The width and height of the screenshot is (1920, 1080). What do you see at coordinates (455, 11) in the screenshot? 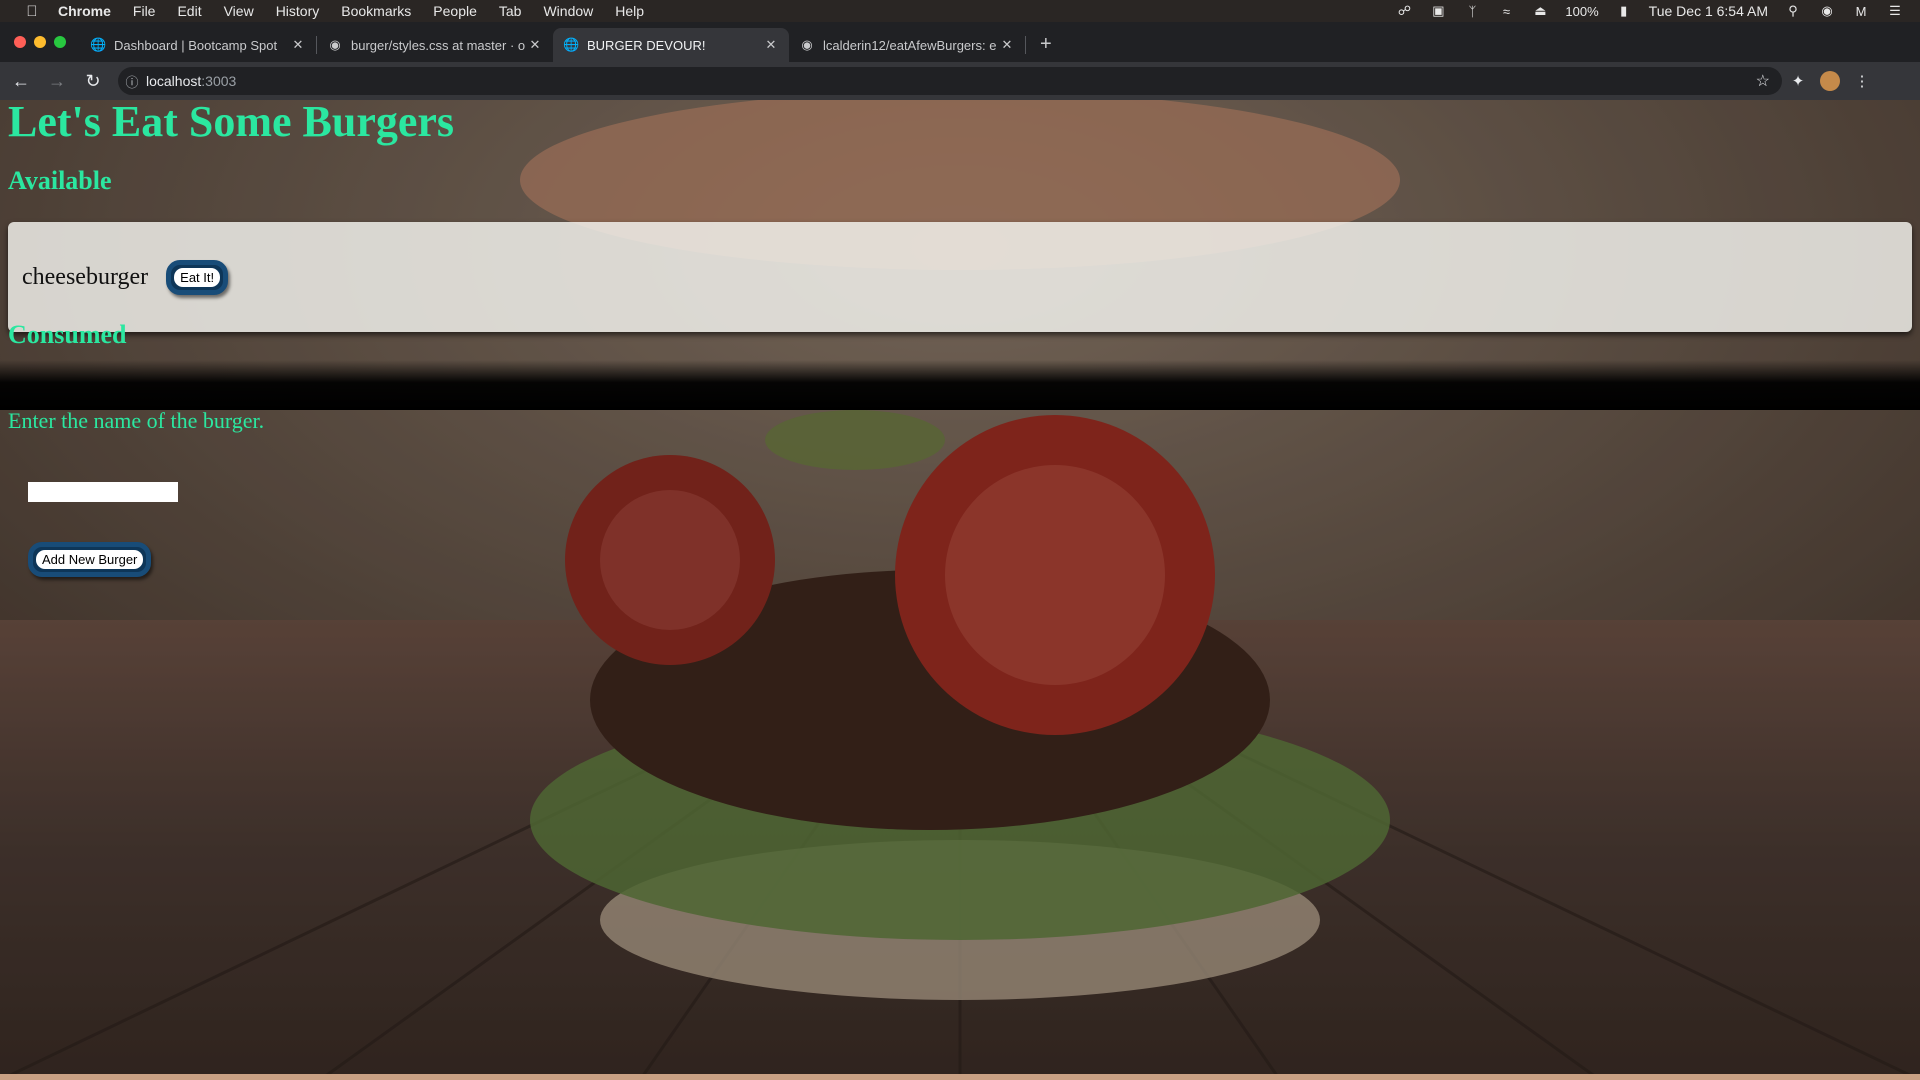
I see `menu-people: People` at bounding box center [455, 11].